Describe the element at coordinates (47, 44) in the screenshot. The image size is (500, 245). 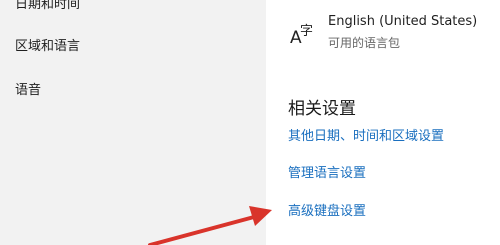
I see `sidebar-item-region-language: 区域和语言` at that location.